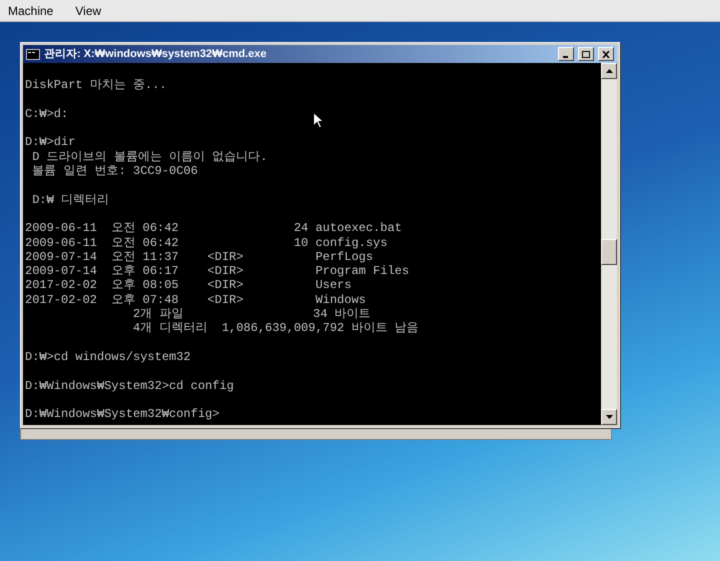 The width and height of the screenshot is (720, 561). I want to click on up-arrow-icon, so click(609, 71).